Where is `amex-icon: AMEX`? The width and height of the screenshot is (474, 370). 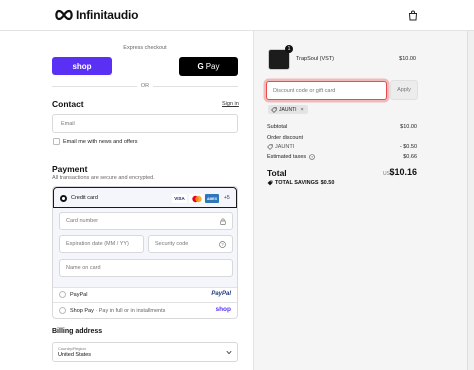 amex-icon: AMEX is located at coordinates (212, 198).